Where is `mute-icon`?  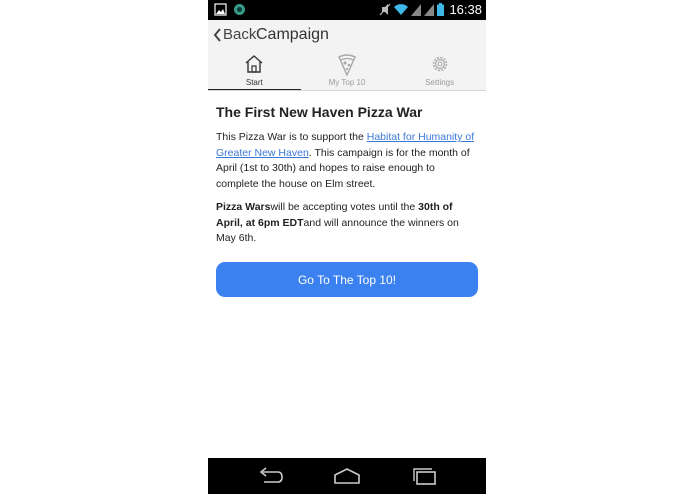
mute-icon is located at coordinates (385, 9).